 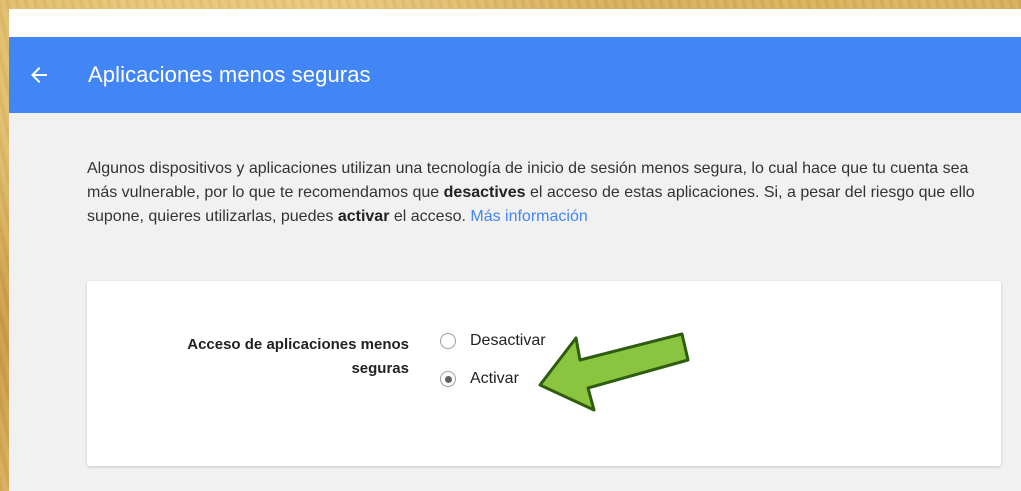 I want to click on arrow-back-glyph, so click(x=39, y=75).